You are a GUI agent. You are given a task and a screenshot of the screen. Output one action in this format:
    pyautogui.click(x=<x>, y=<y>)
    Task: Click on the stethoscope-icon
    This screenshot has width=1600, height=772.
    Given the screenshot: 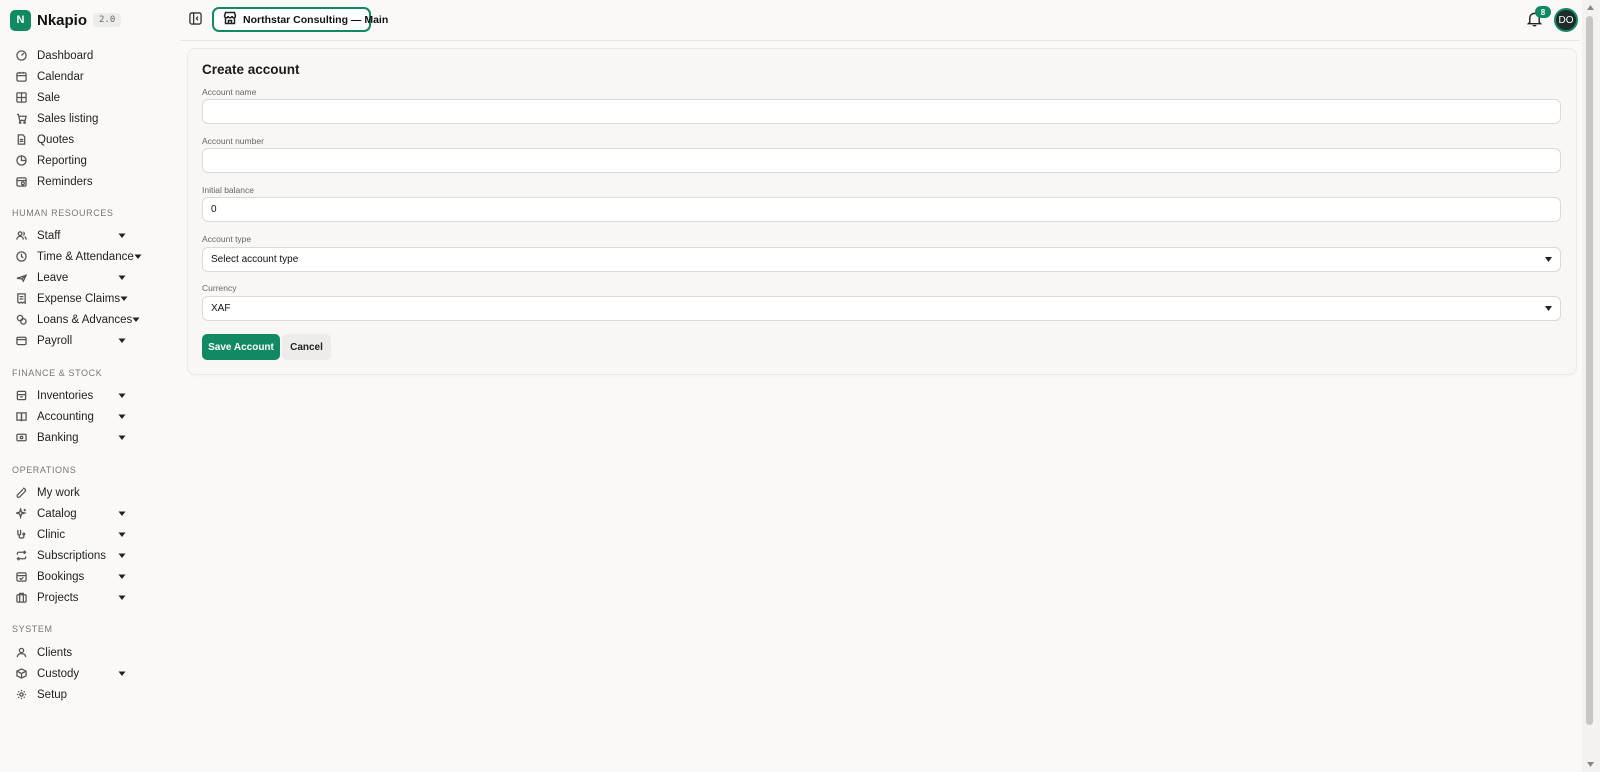 What is the action you would take?
    pyautogui.click(x=21, y=535)
    